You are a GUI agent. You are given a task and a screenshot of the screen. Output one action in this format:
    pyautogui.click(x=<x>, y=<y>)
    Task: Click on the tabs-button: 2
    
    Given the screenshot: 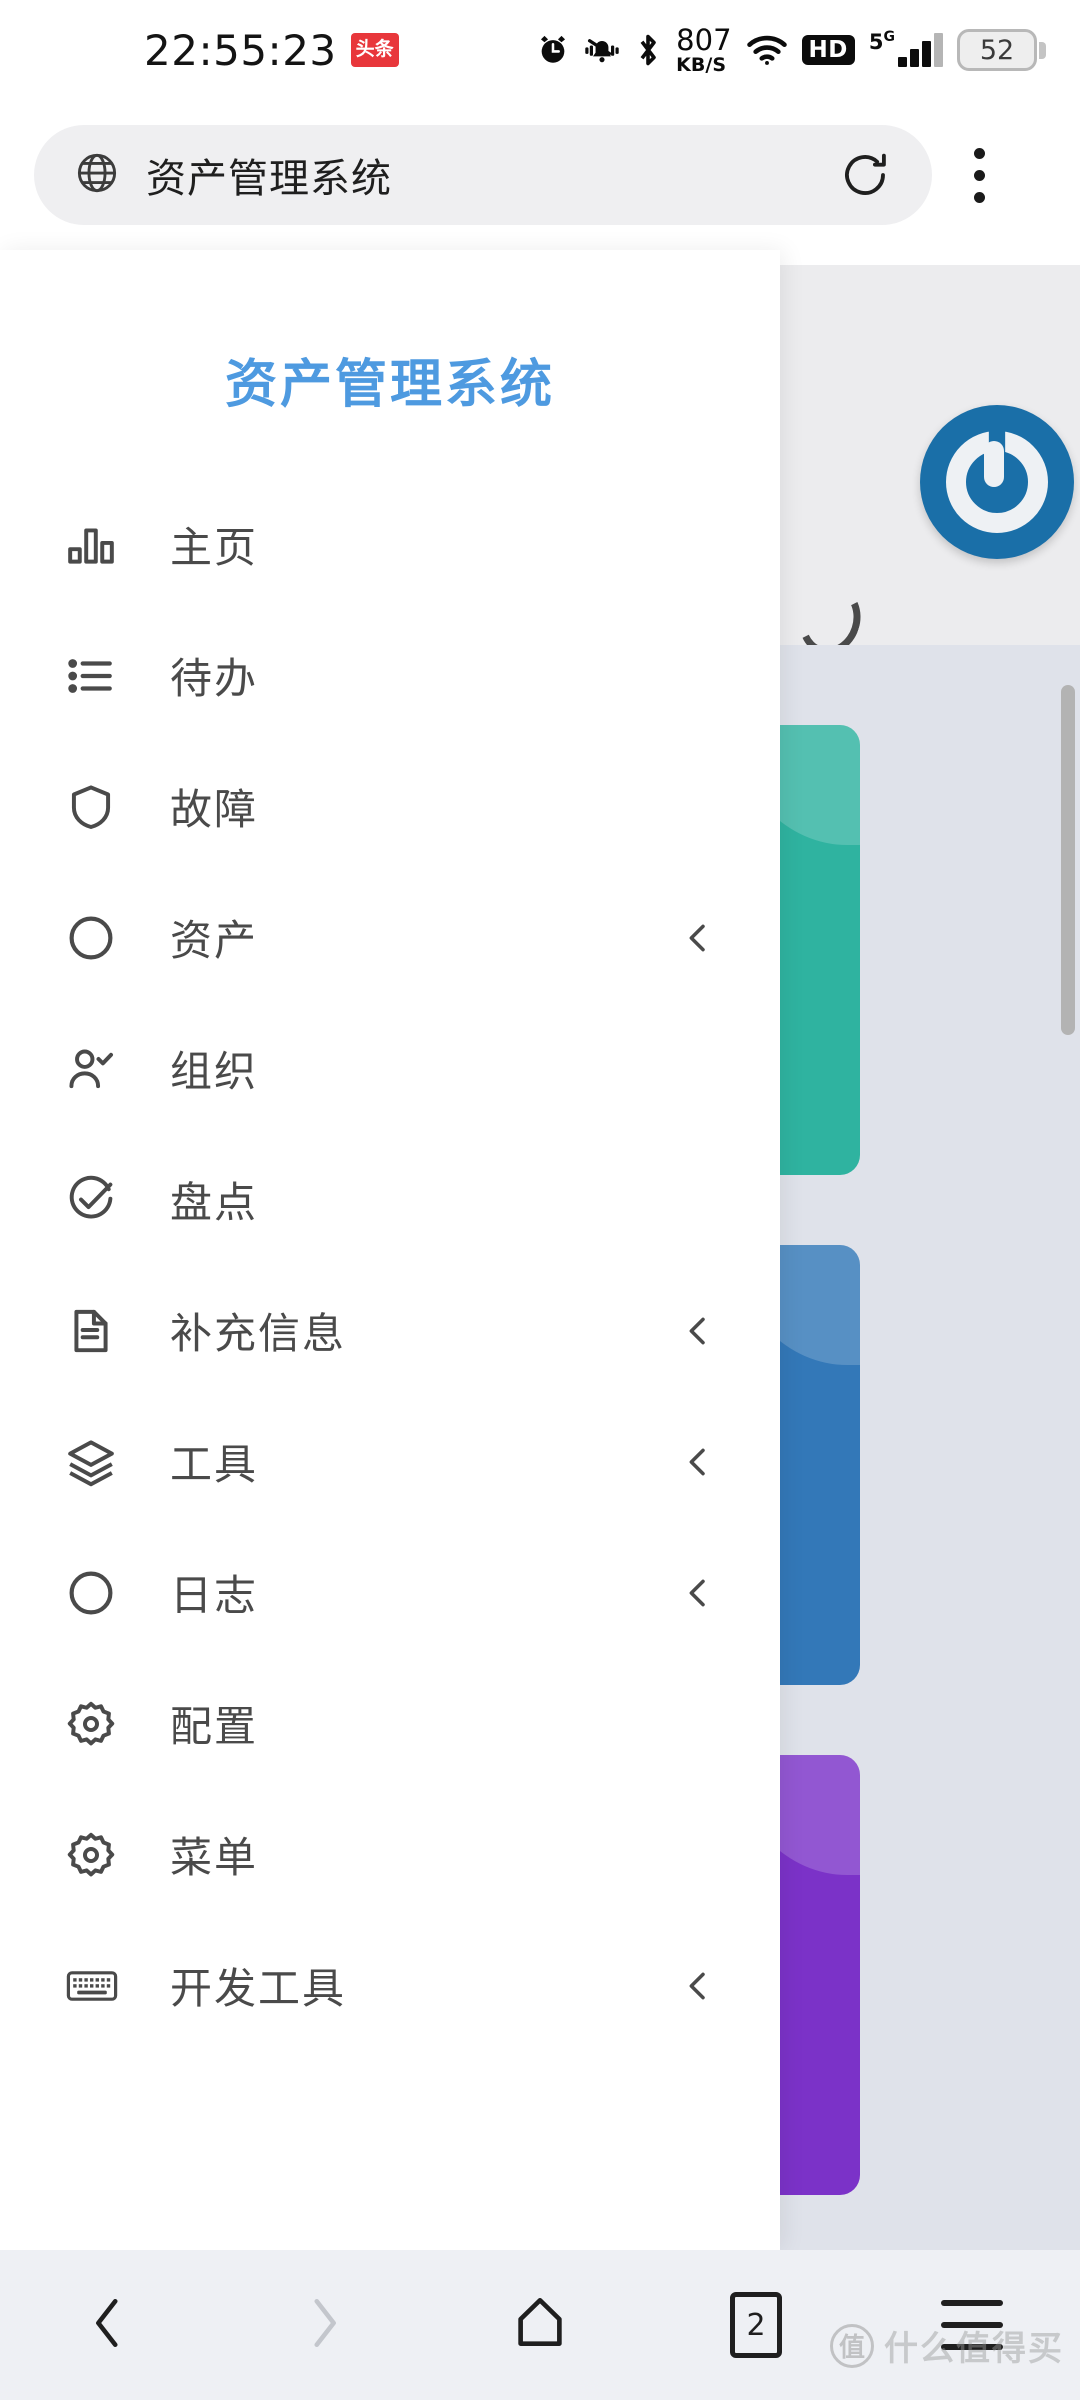 What is the action you would take?
    pyautogui.click(x=756, y=2325)
    